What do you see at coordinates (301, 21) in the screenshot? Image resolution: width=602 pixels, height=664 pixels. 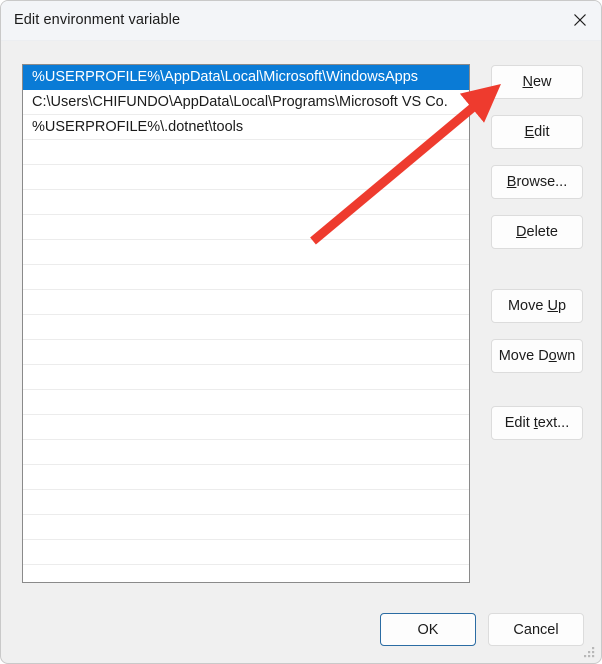 I see `dialog-titlebar: Edit environment variable` at bounding box center [301, 21].